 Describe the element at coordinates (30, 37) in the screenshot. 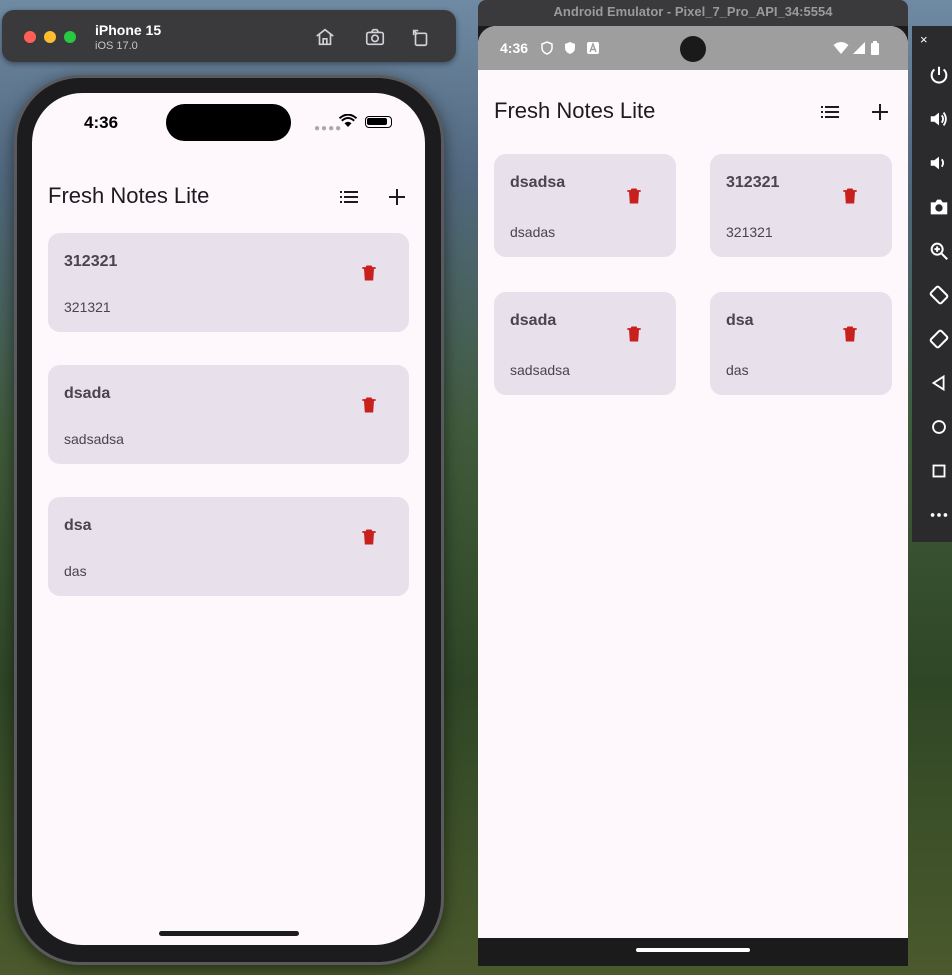

I see `window-close-button` at that location.